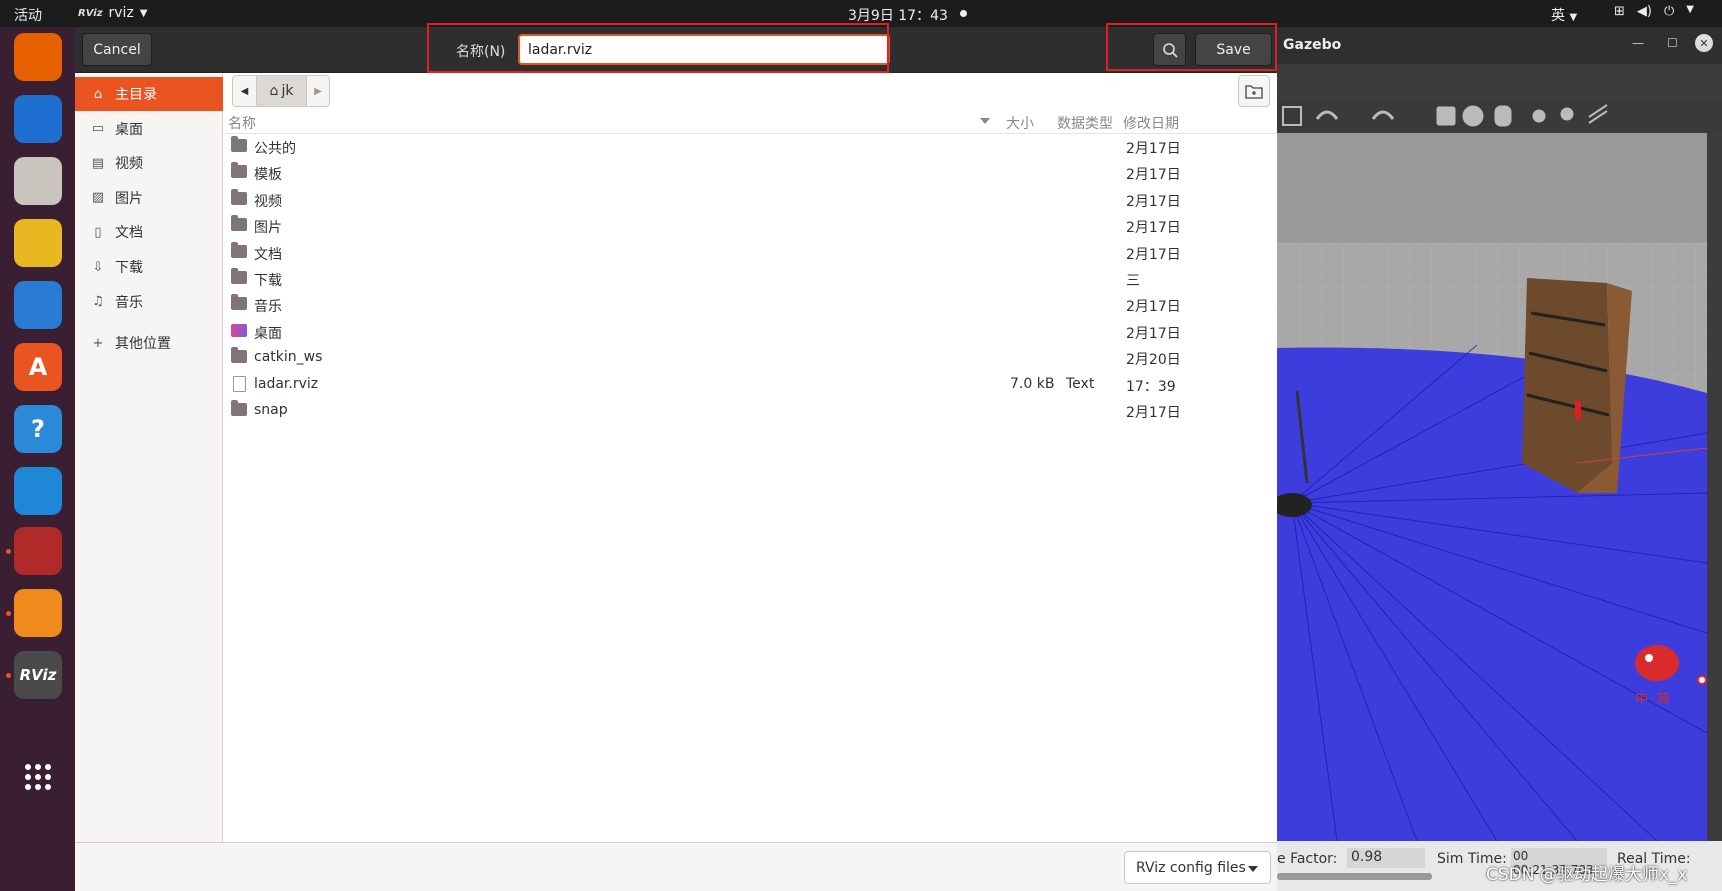 Image resolution: width=1722 pixels, height=891 pixels. What do you see at coordinates (750, 147) in the screenshot?
I see `file-row: 公共的 2月17日` at bounding box center [750, 147].